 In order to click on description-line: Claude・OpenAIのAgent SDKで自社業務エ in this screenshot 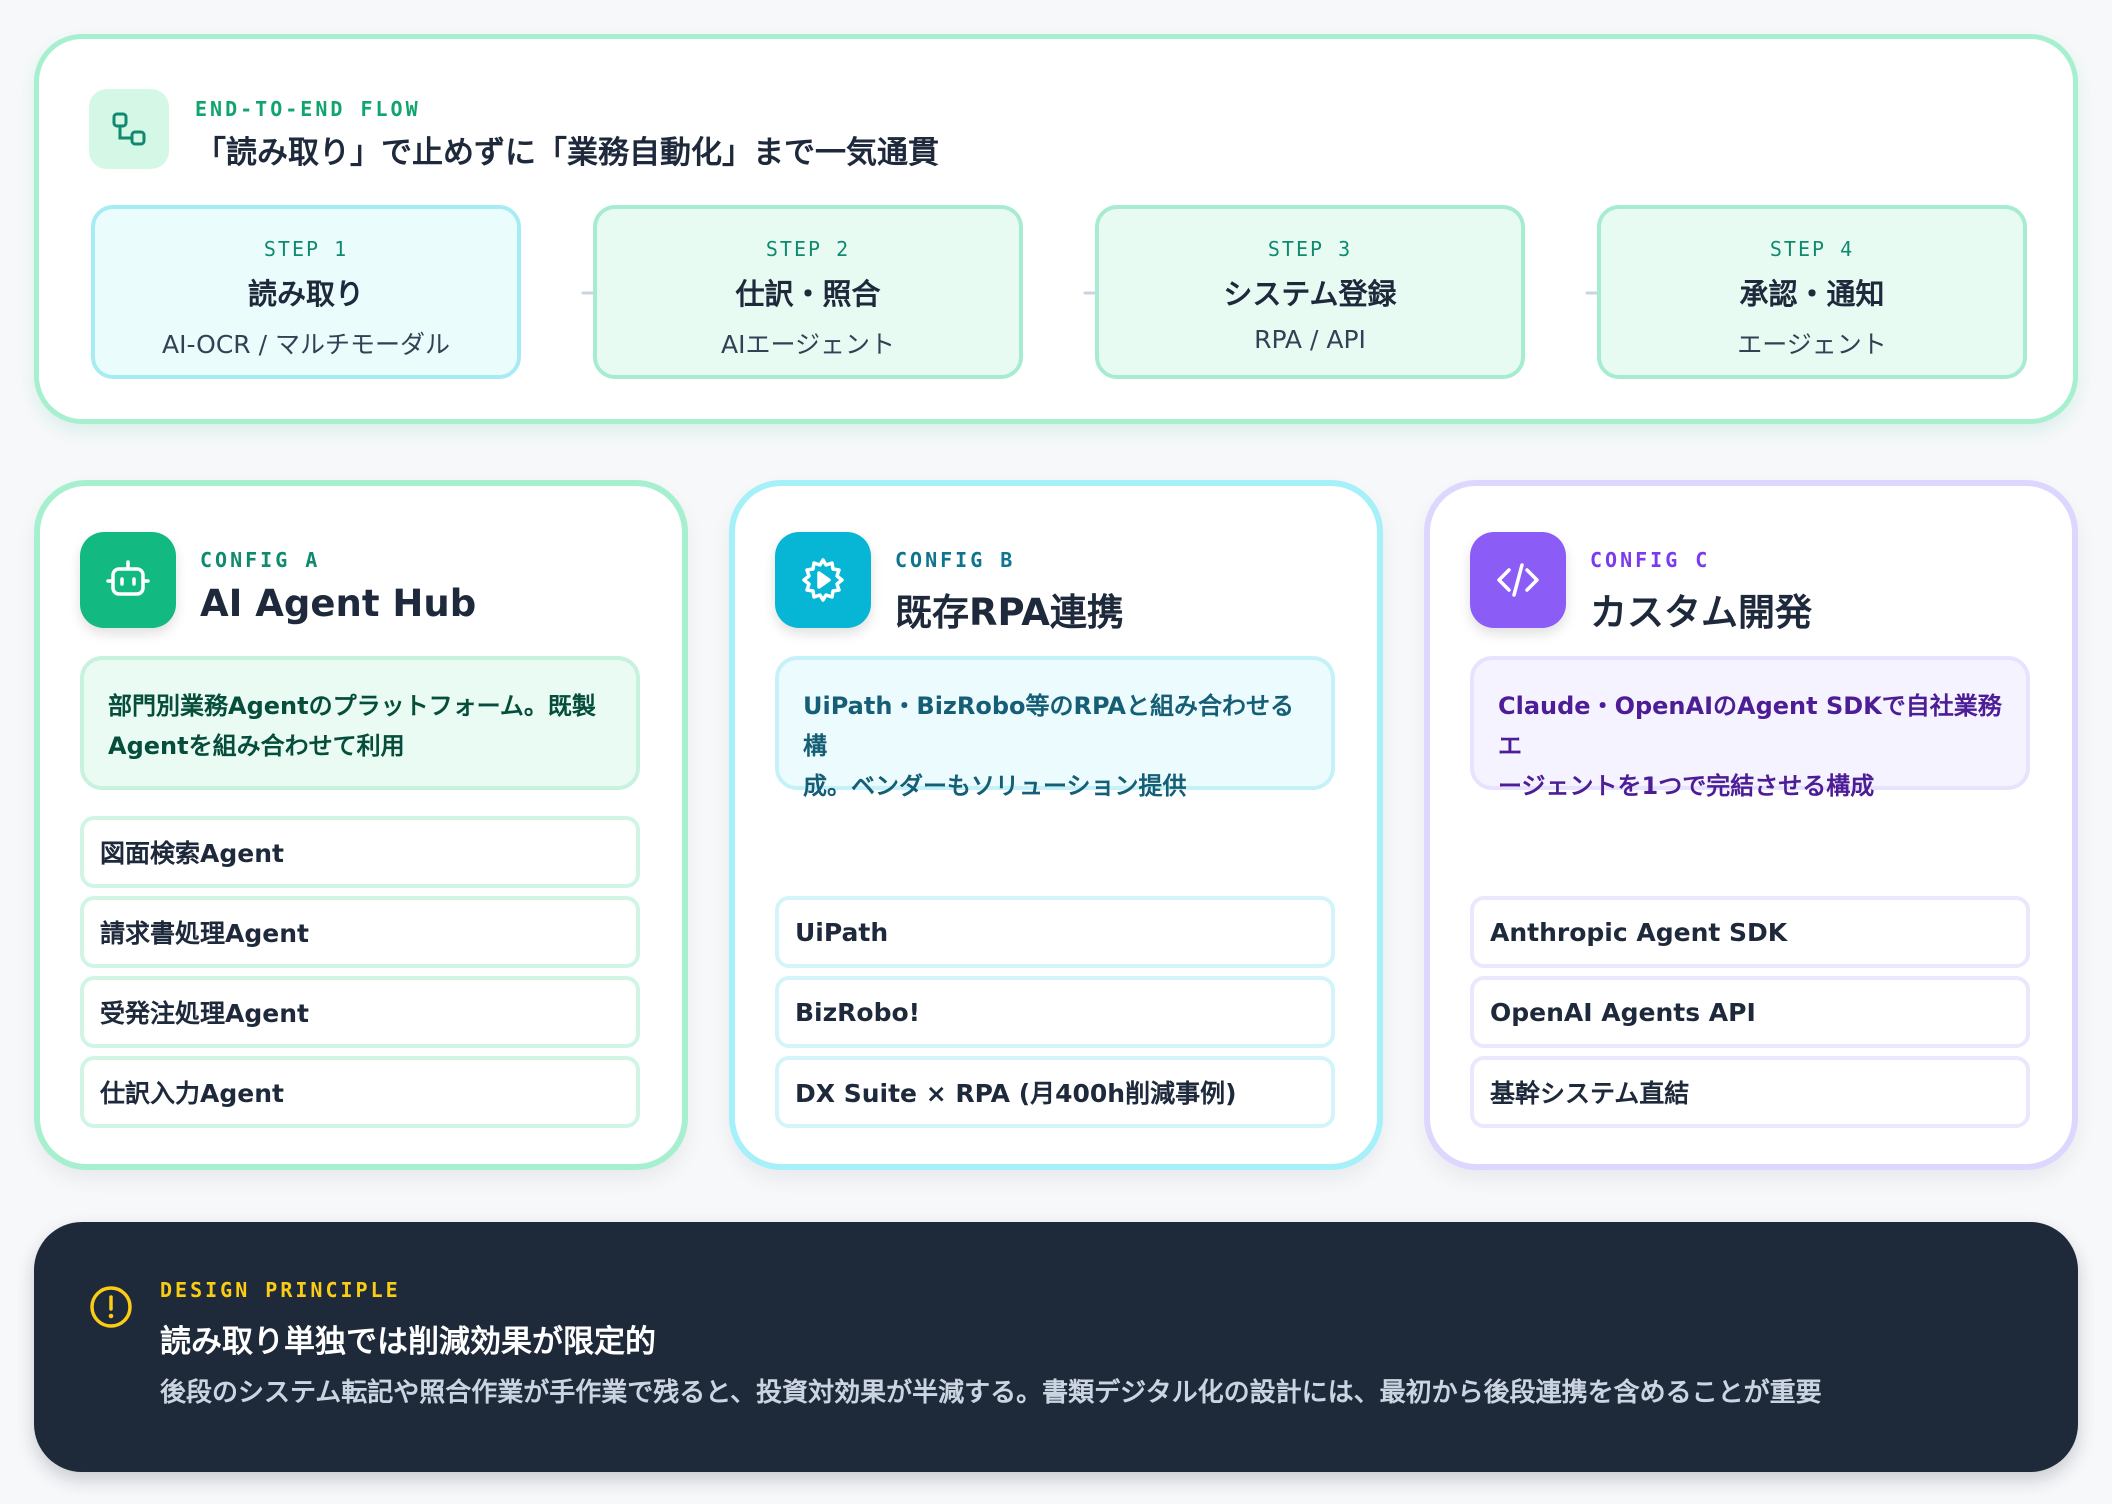, I will do `click(1750, 726)`.